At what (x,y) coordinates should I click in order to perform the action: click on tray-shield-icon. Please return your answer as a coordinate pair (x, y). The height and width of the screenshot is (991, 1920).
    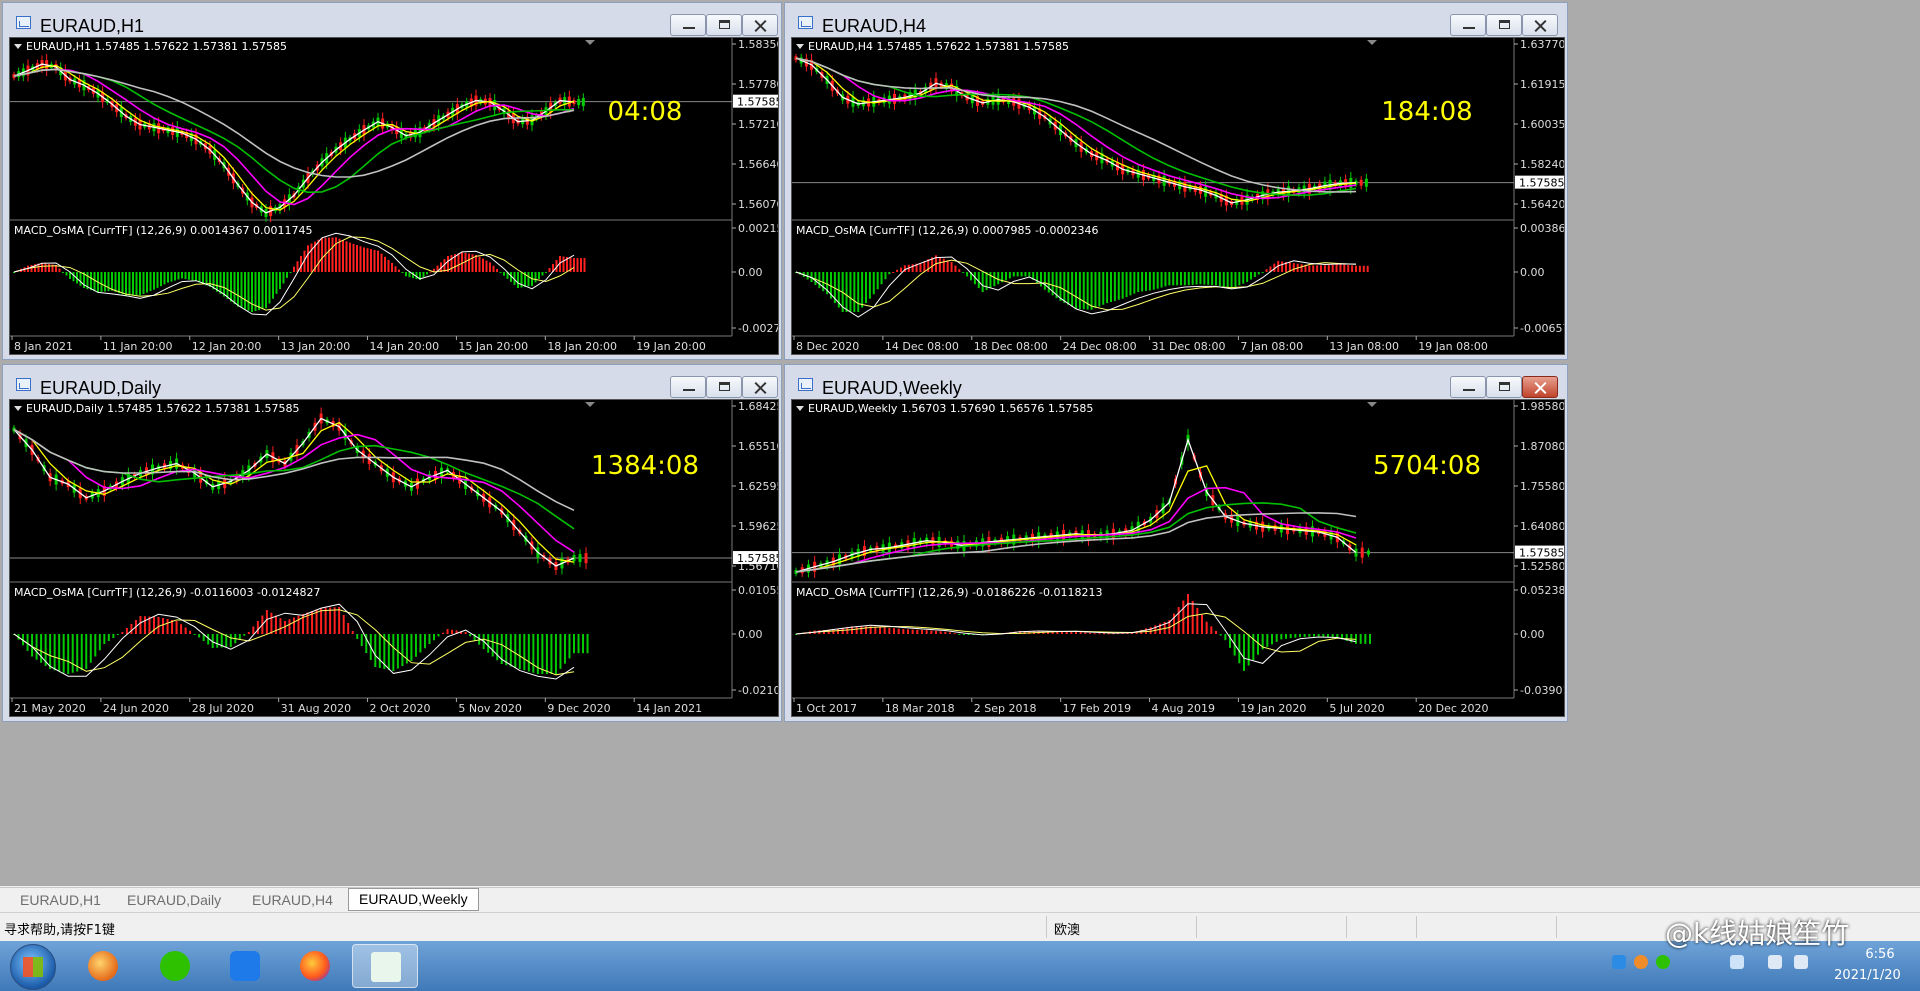
    Looking at the image, I should click on (1737, 962).